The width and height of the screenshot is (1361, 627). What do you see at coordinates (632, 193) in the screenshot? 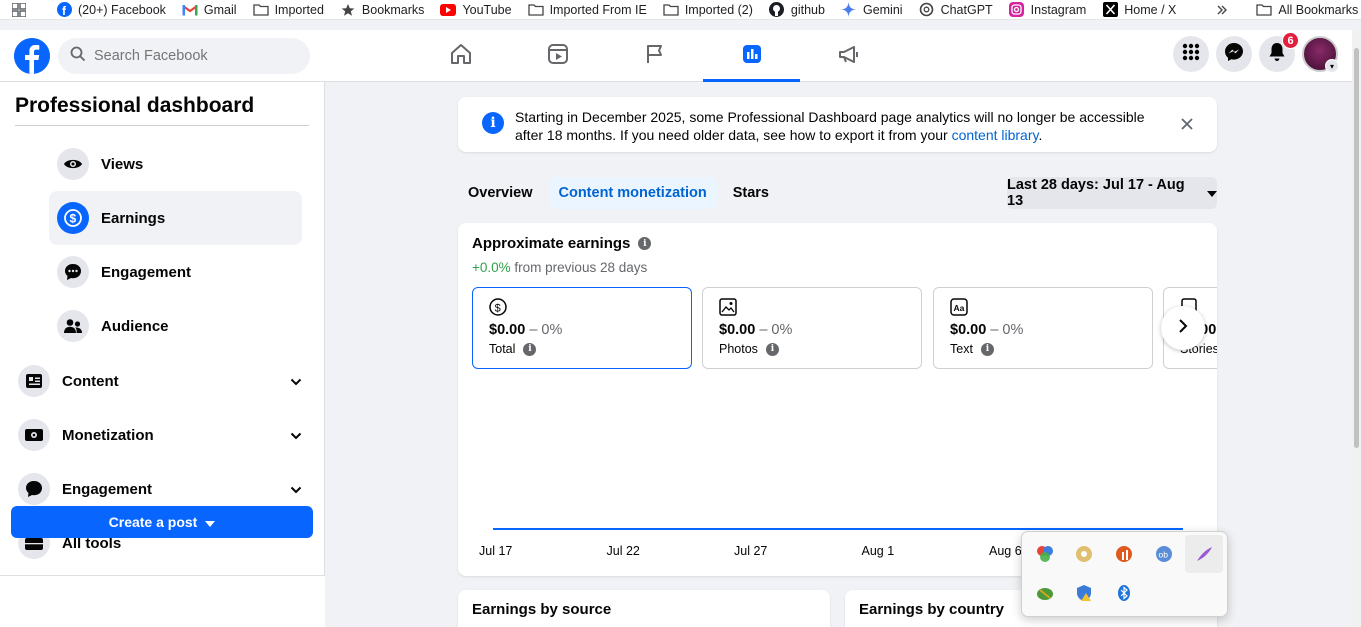
I see `tab-content-monetization: Content monetization` at bounding box center [632, 193].